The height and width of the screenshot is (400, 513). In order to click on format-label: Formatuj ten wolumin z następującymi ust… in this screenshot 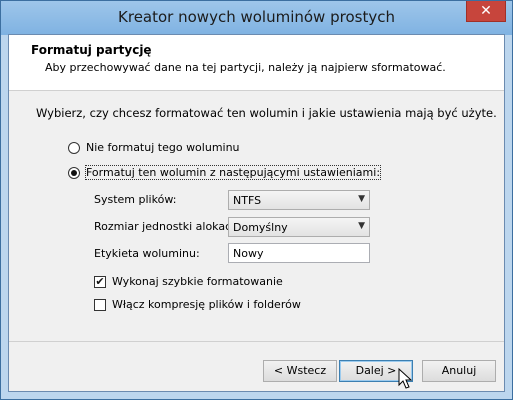, I will do `click(233, 172)`.